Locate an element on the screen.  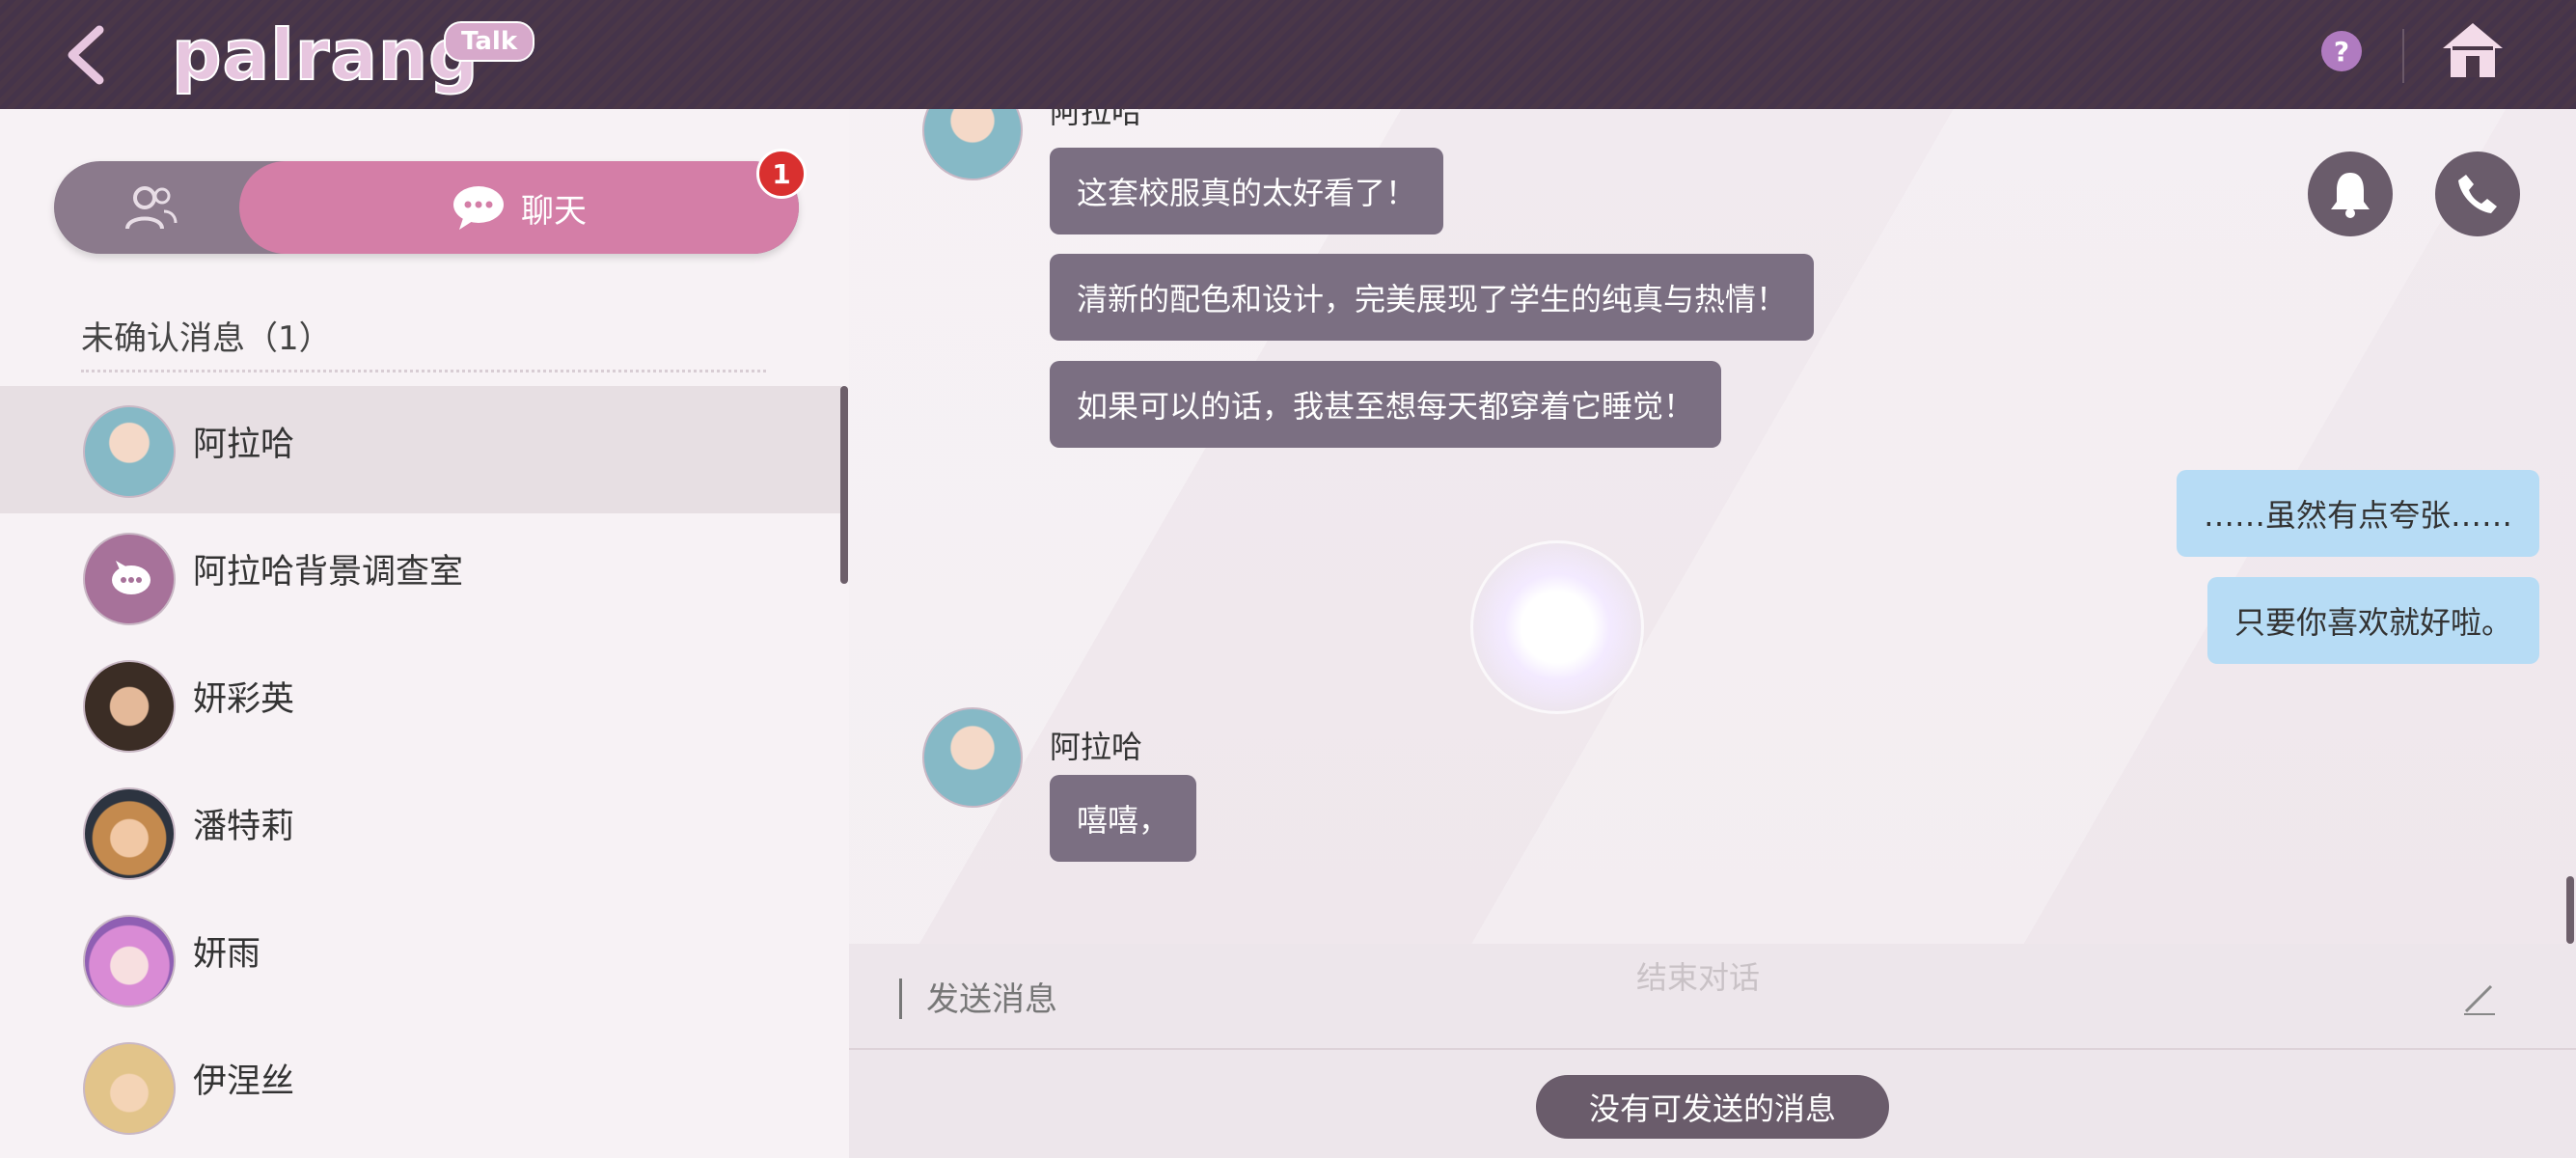
home-button is located at coordinates (2473, 51).